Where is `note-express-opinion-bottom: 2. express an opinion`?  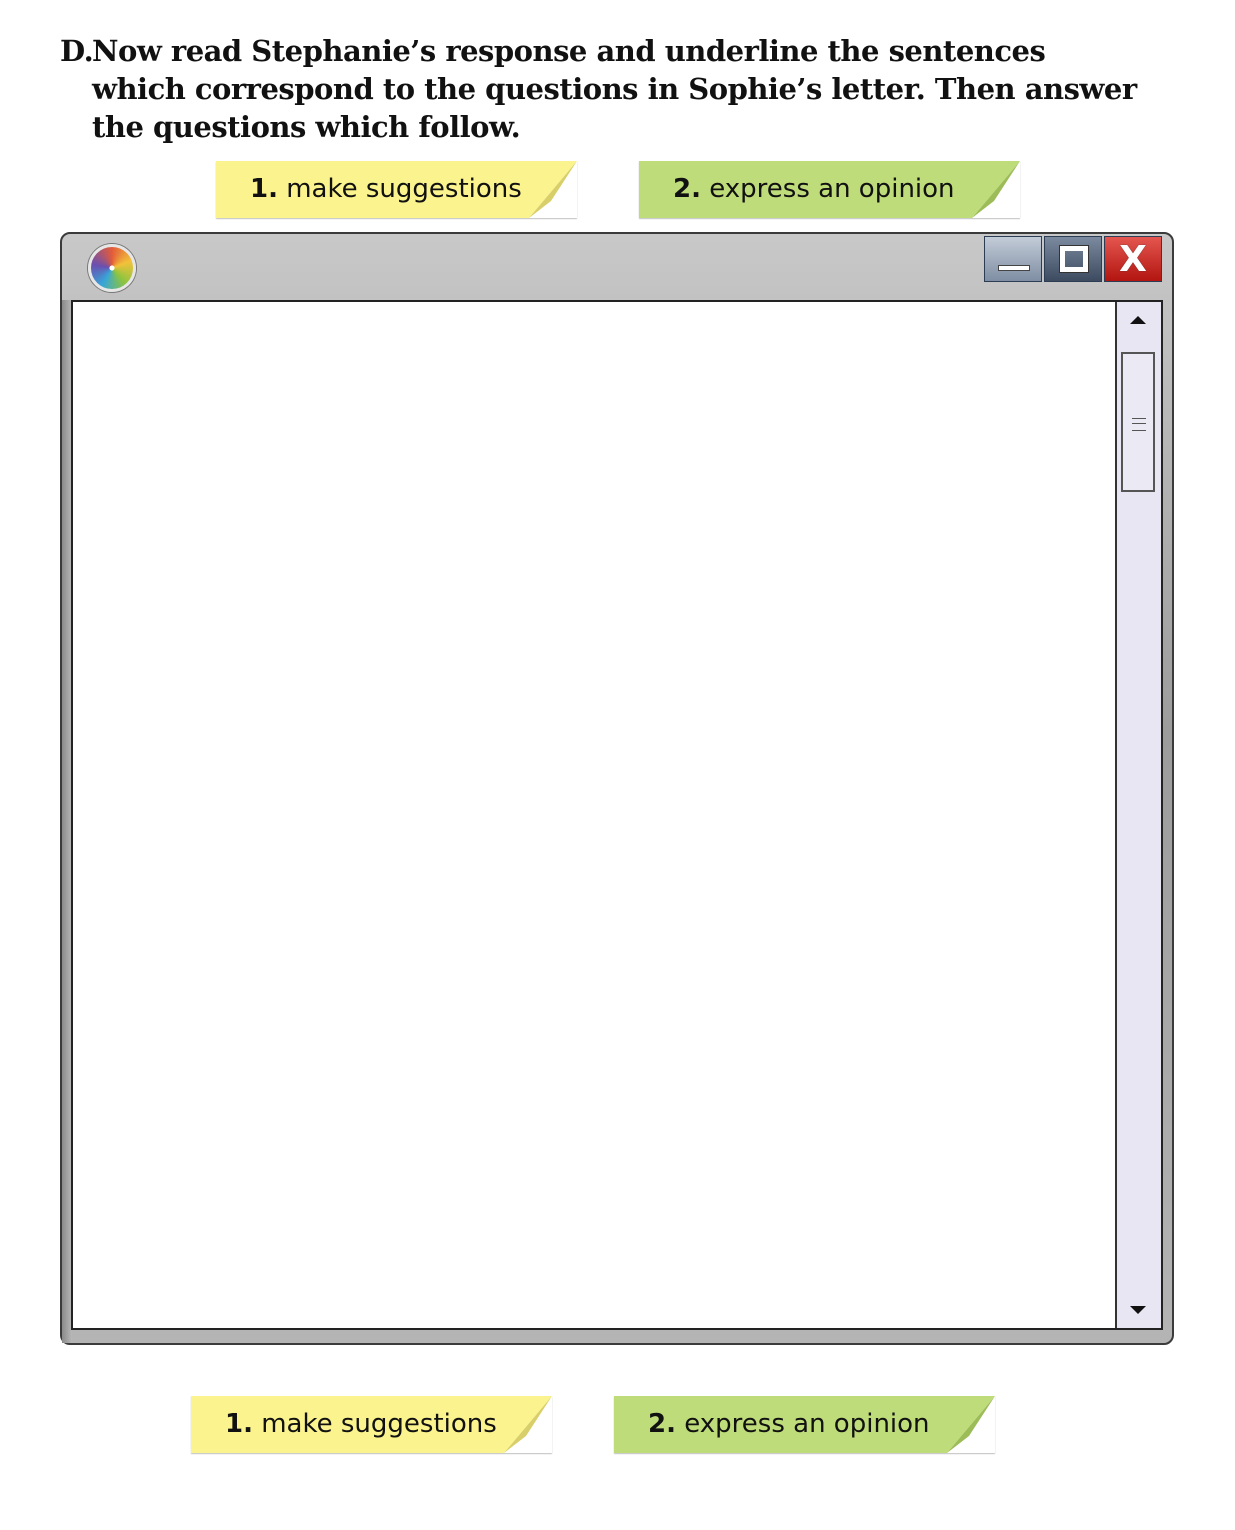 note-express-opinion-bottom: 2. express an opinion is located at coordinates (804, 1424).